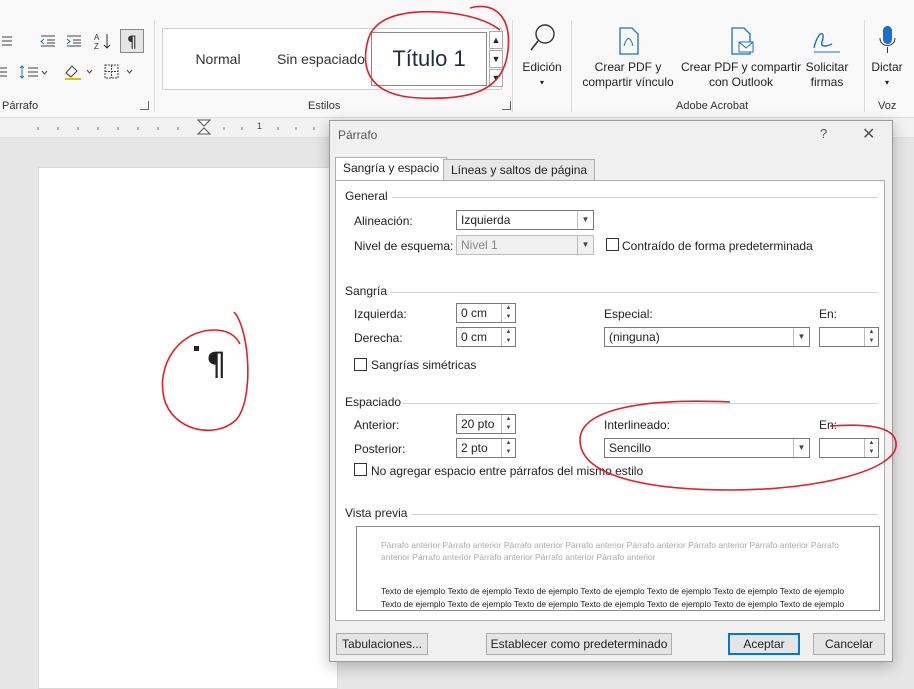 The image size is (914, 689). What do you see at coordinates (97, 37) in the screenshot?
I see `svg-text: A` at bounding box center [97, 37].